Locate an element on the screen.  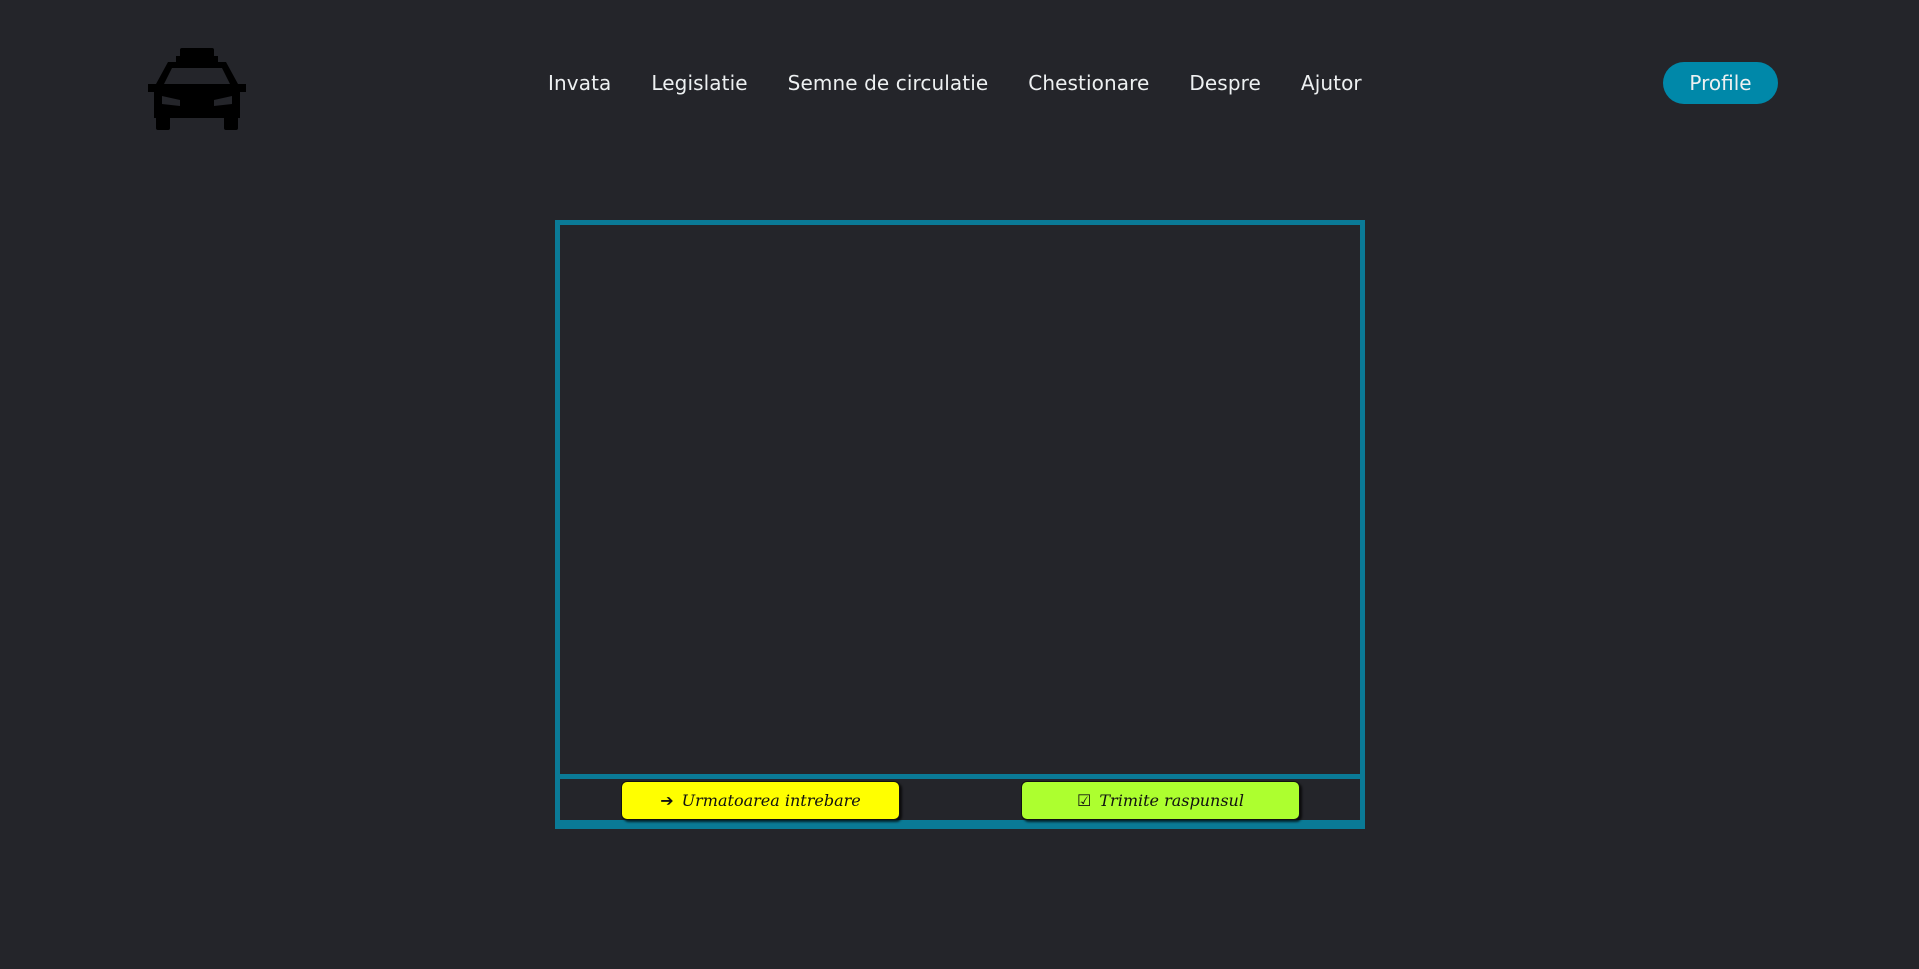
nav-item-despre: Despre is located at coordinates (1225, 83).